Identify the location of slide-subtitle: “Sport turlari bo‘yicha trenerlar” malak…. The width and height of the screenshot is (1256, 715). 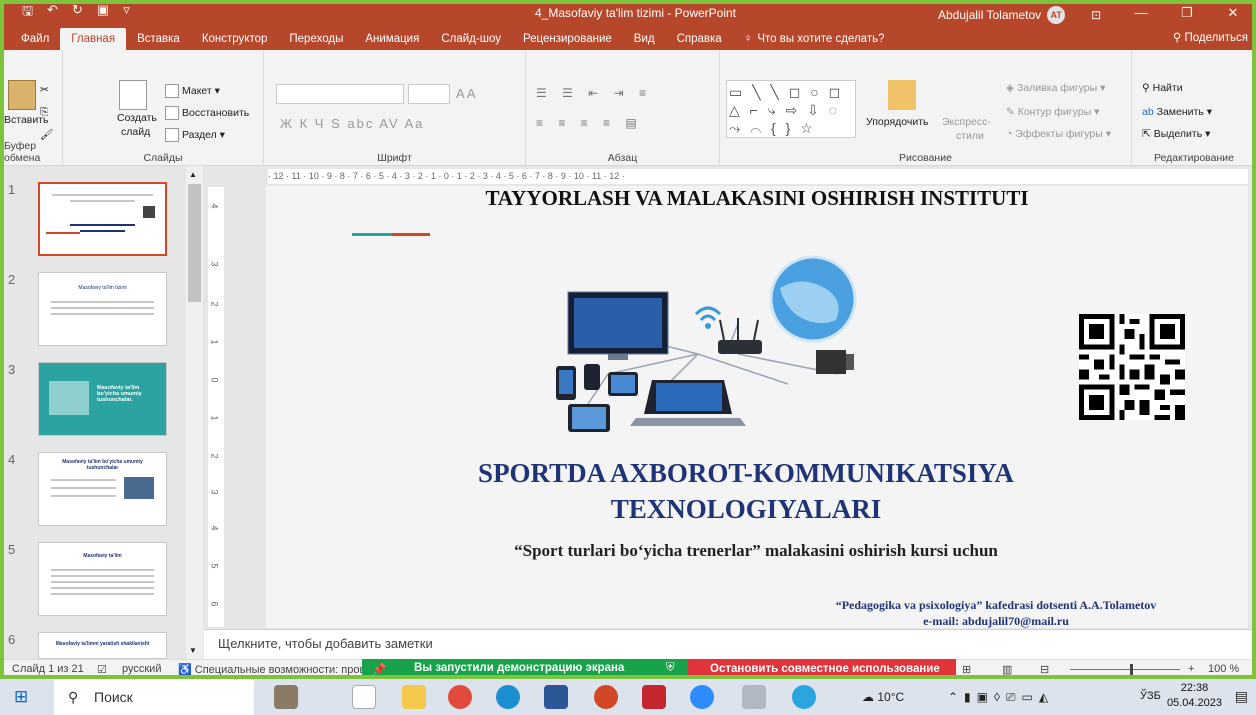
(756, 551).